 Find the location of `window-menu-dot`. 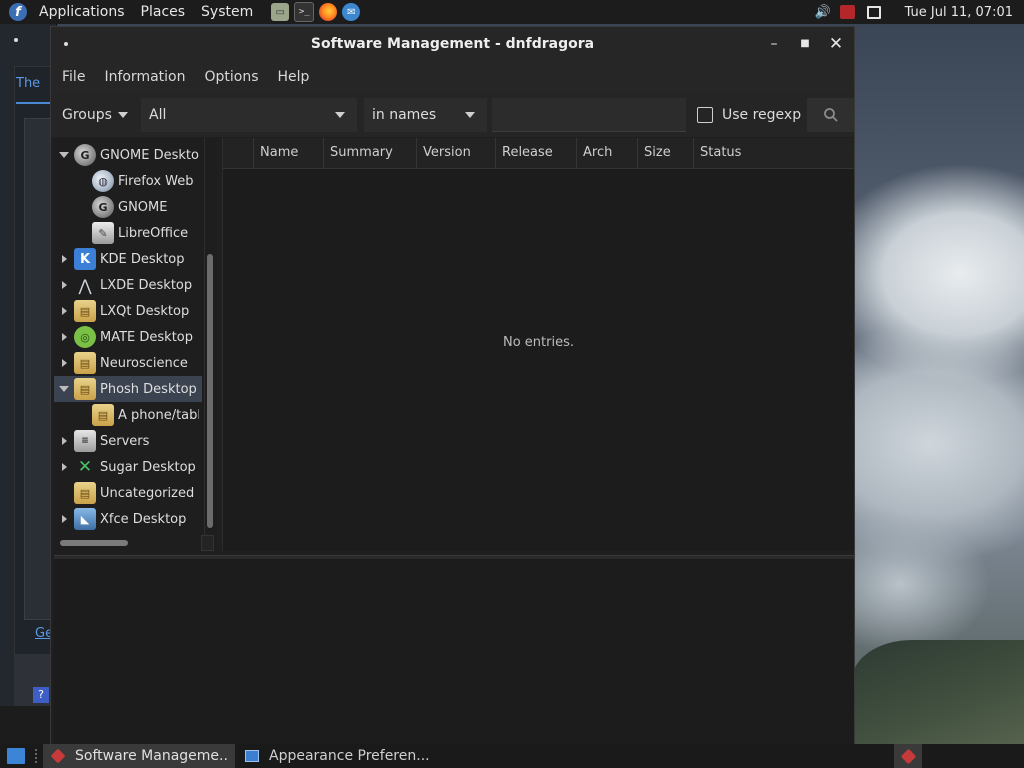

window-menu-dot is located at coordinates (16, 40).